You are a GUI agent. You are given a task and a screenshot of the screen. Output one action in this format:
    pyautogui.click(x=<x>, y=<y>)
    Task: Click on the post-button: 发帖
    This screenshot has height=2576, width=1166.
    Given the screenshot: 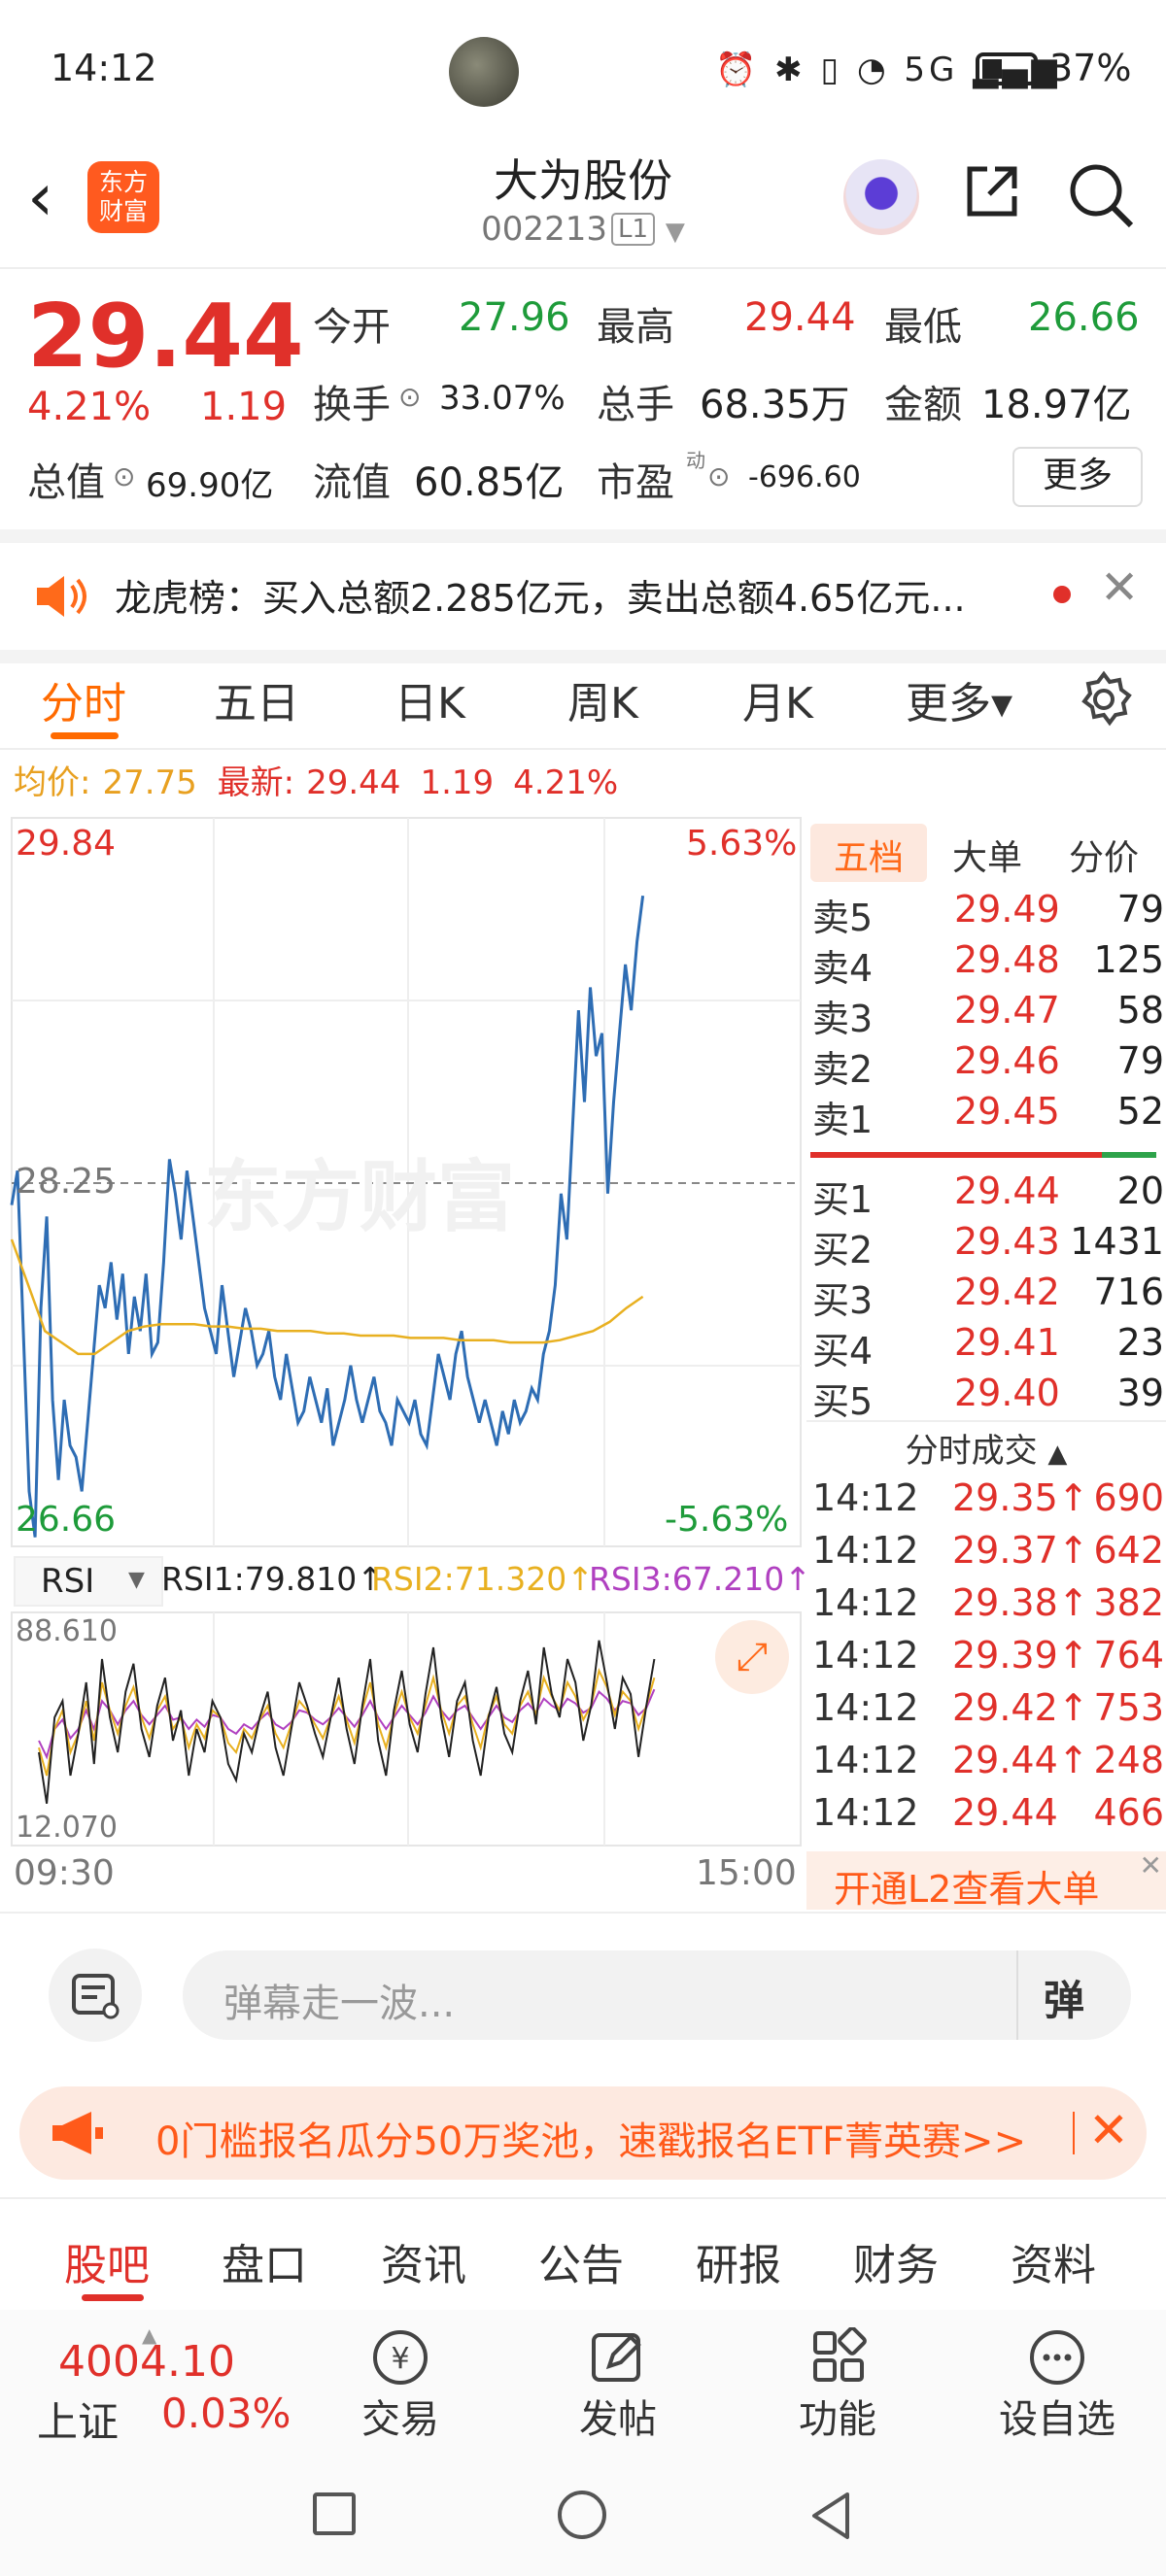 What is the action you would take?
    pyautogui.click(x=618, y=2385)
    